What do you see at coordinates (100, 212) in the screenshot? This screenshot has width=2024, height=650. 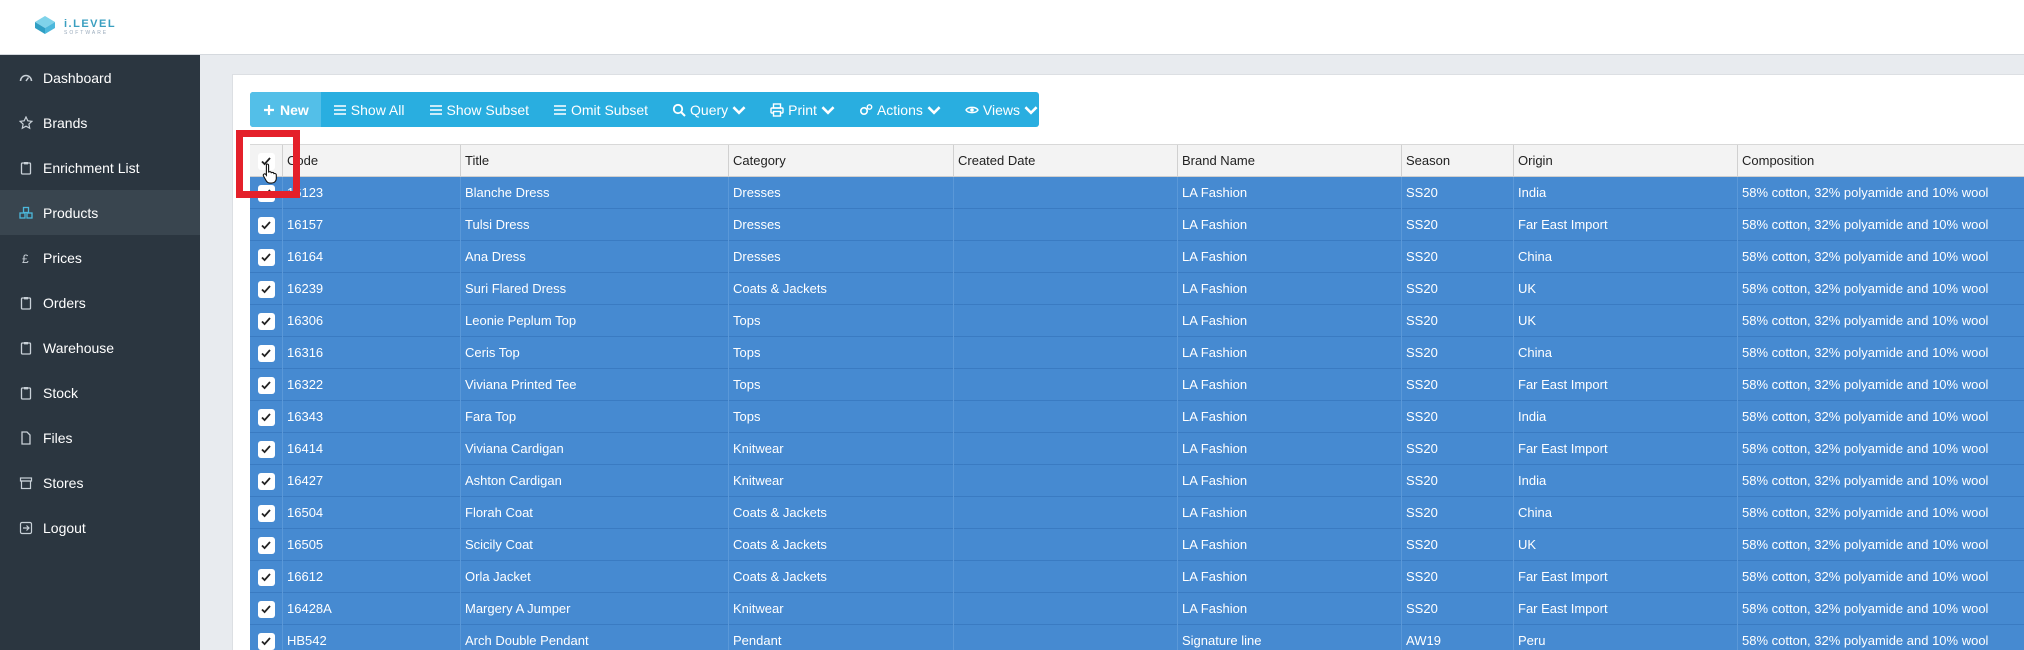 I see `sidebar-item-products: Products` at bounding box center [100, 212].